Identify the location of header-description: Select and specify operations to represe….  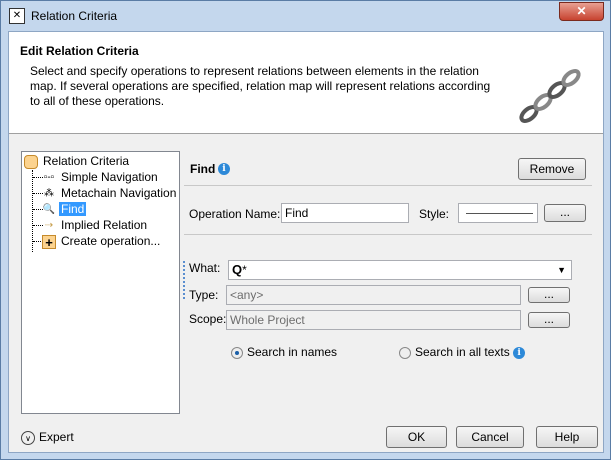
(260, 86).